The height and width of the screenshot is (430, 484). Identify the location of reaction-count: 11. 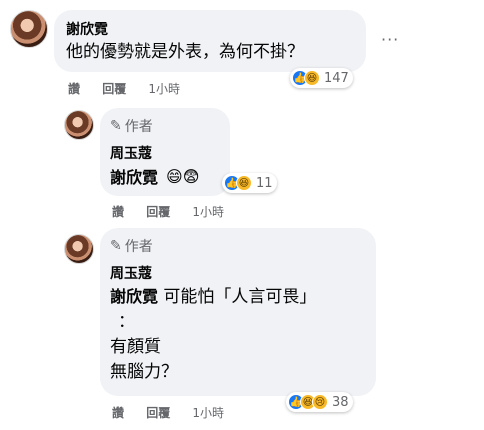
(264, 183).